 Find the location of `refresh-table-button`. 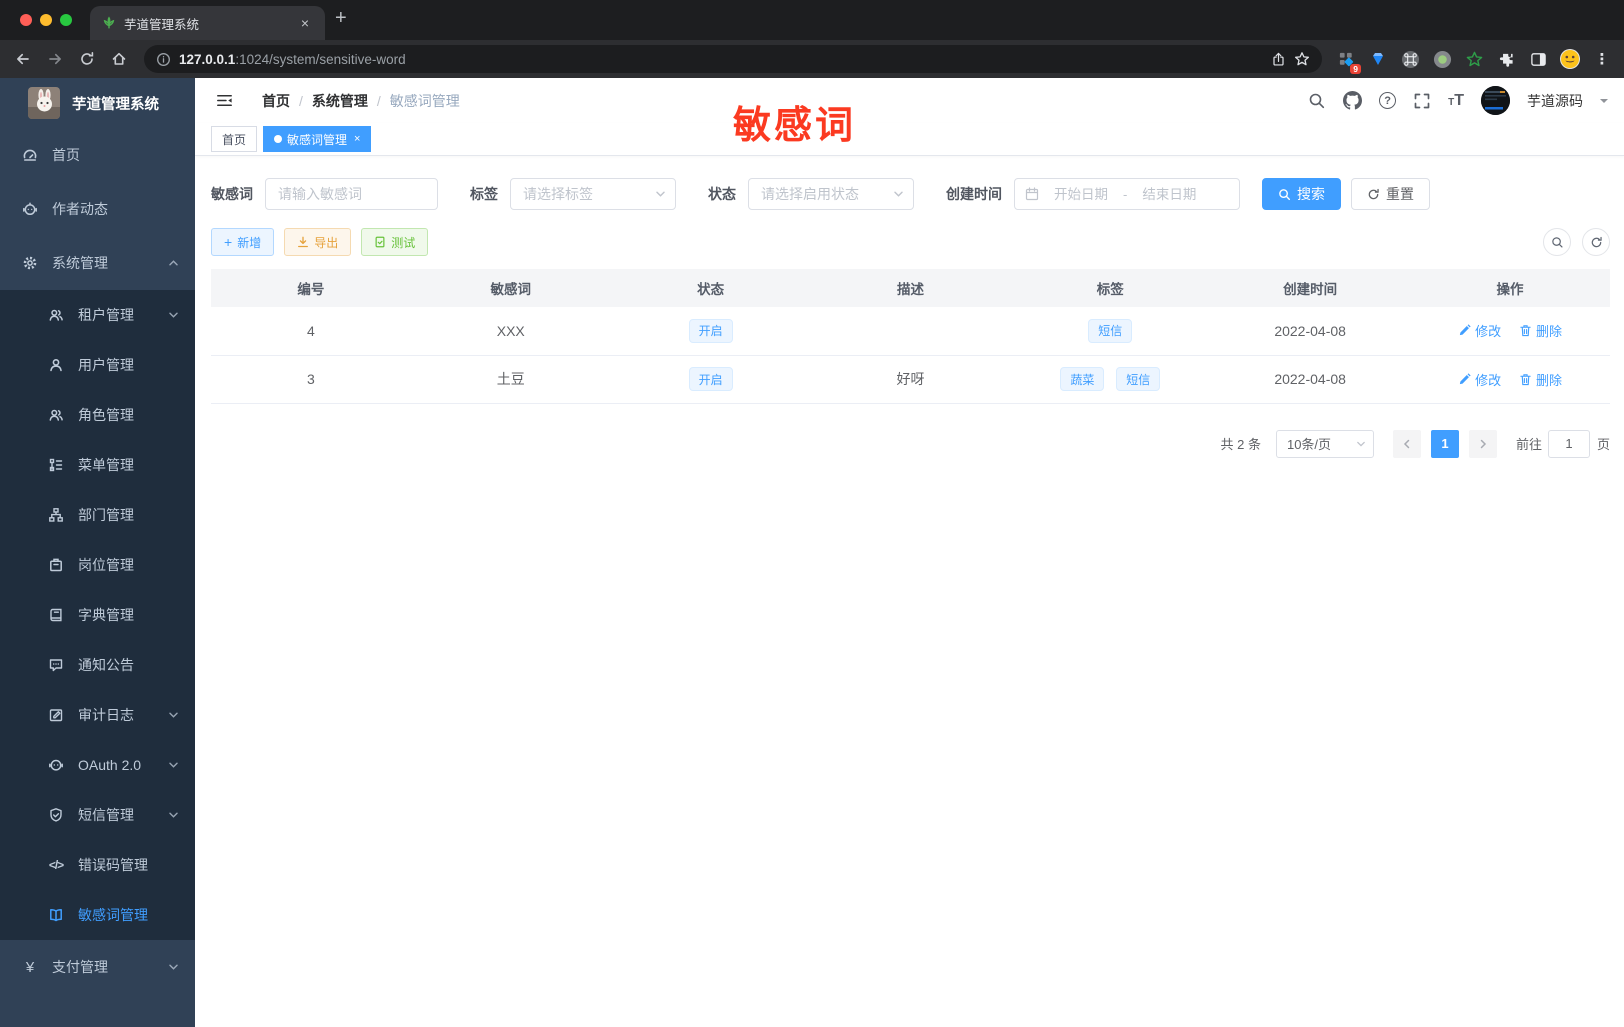

refresh-table-button is located at coordinates (1596, 242).